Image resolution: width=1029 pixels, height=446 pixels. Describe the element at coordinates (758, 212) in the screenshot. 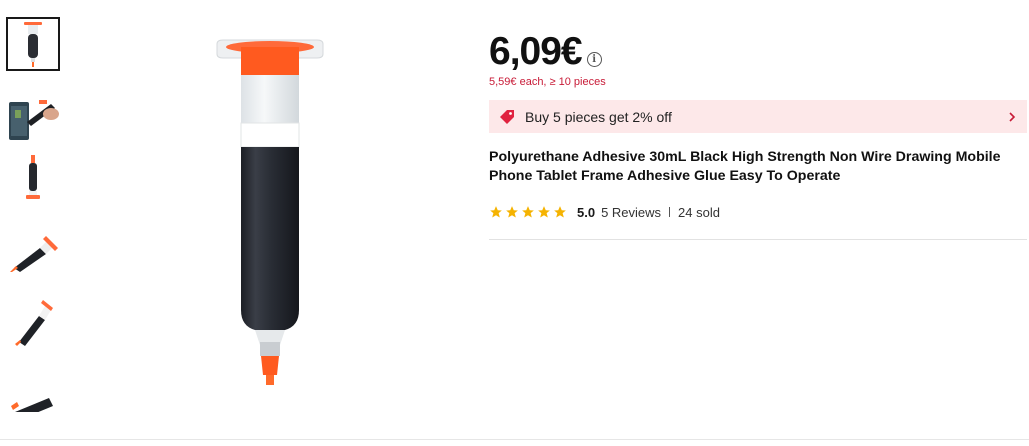

I see `rating-row: 5.0 5 Reviews 24 sold` at that location.